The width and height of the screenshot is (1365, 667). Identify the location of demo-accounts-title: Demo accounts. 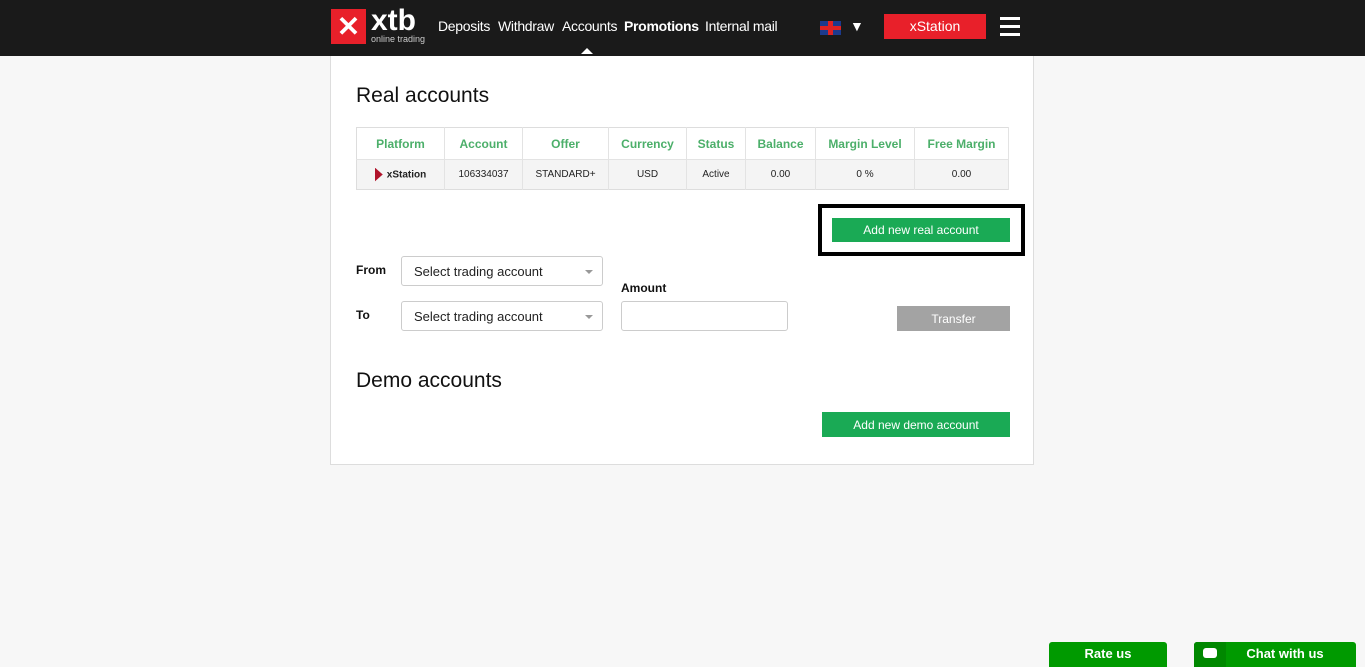
(429, 380).